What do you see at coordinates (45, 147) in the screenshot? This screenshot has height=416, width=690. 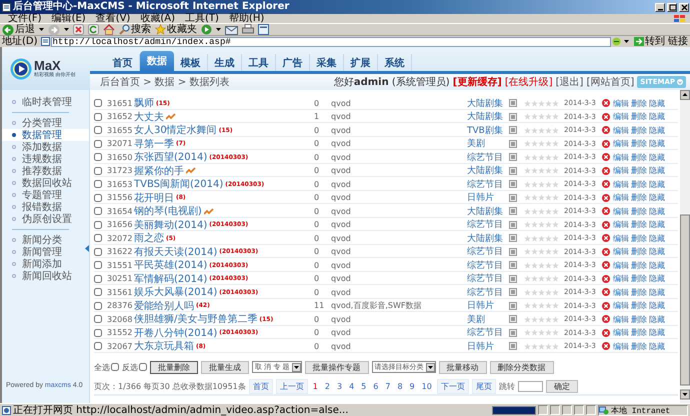 I see `sidebar-item: 添加数据` at bounding box center [45, 147].